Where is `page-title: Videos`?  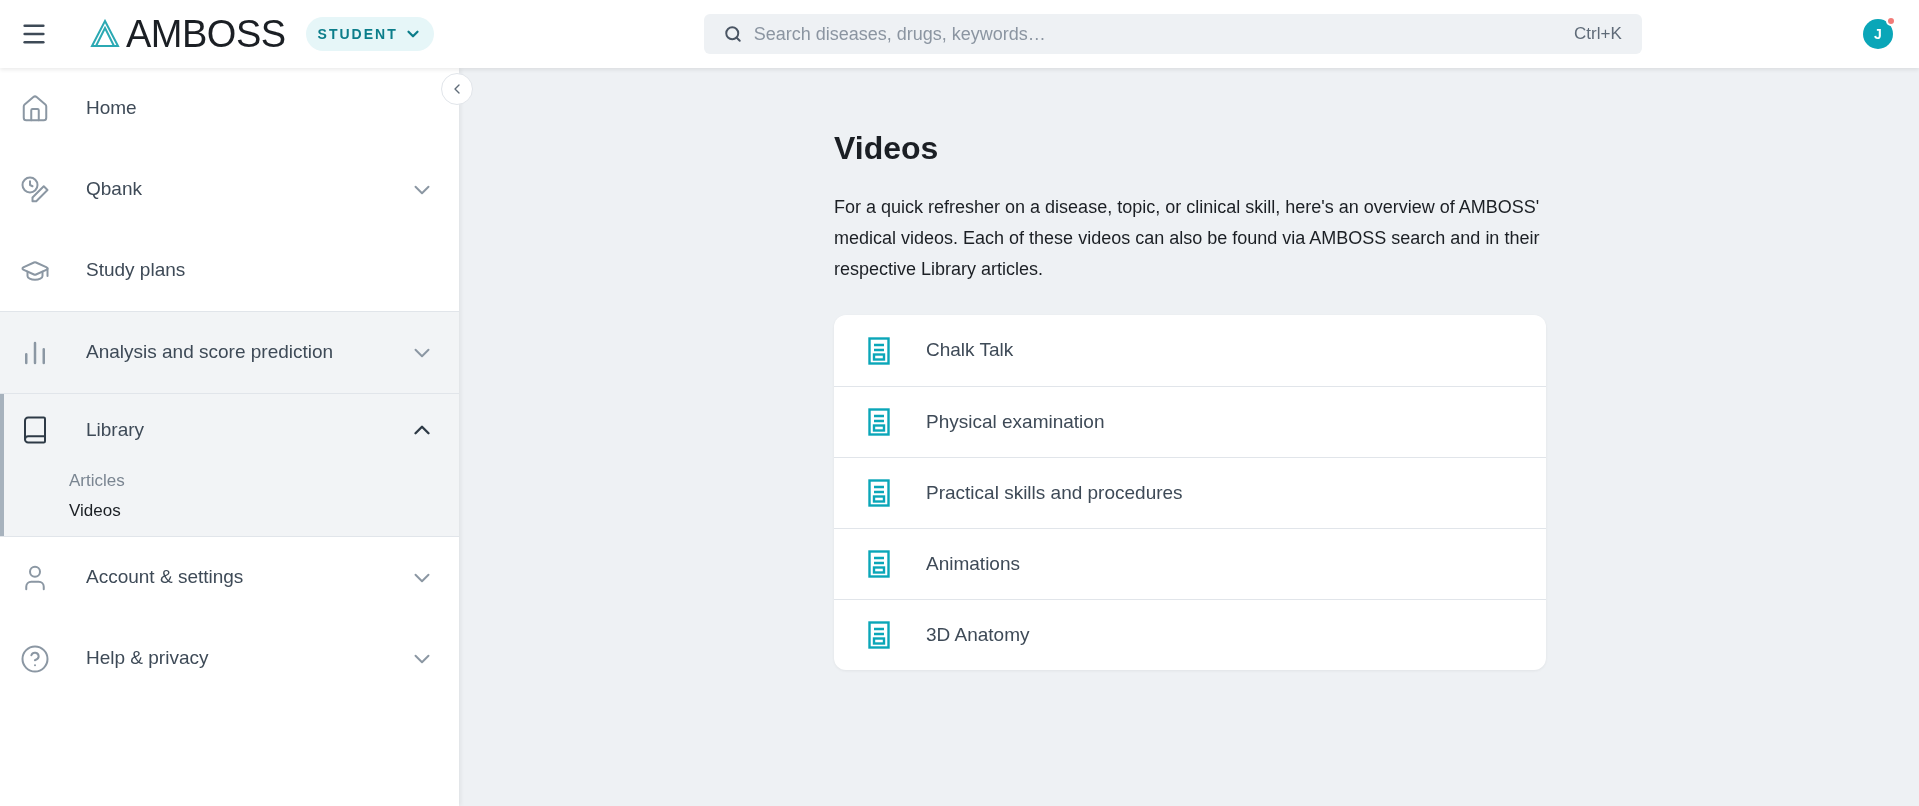 page-title: Videos is located at coordinates (887, 148).